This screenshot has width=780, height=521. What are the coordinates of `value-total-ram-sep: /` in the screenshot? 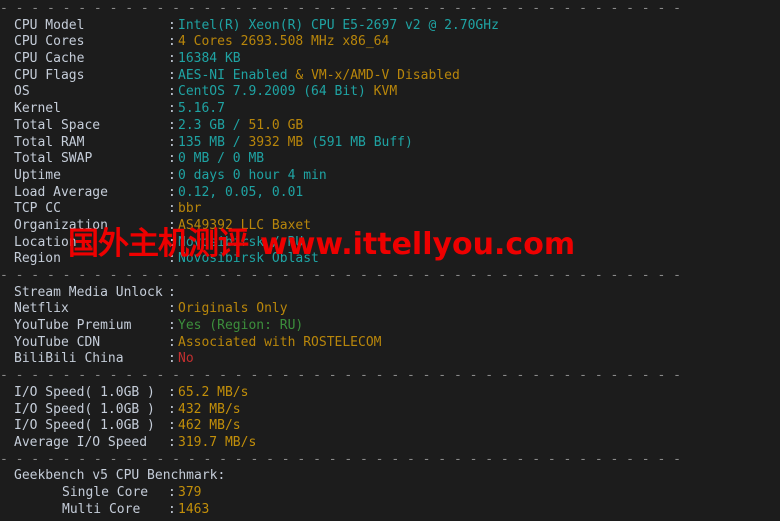 It's located at (236, 142).